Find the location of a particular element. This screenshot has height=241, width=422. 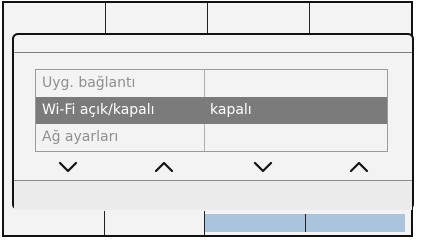

bottom-softkey-bar is located at coordinates (207, 223).